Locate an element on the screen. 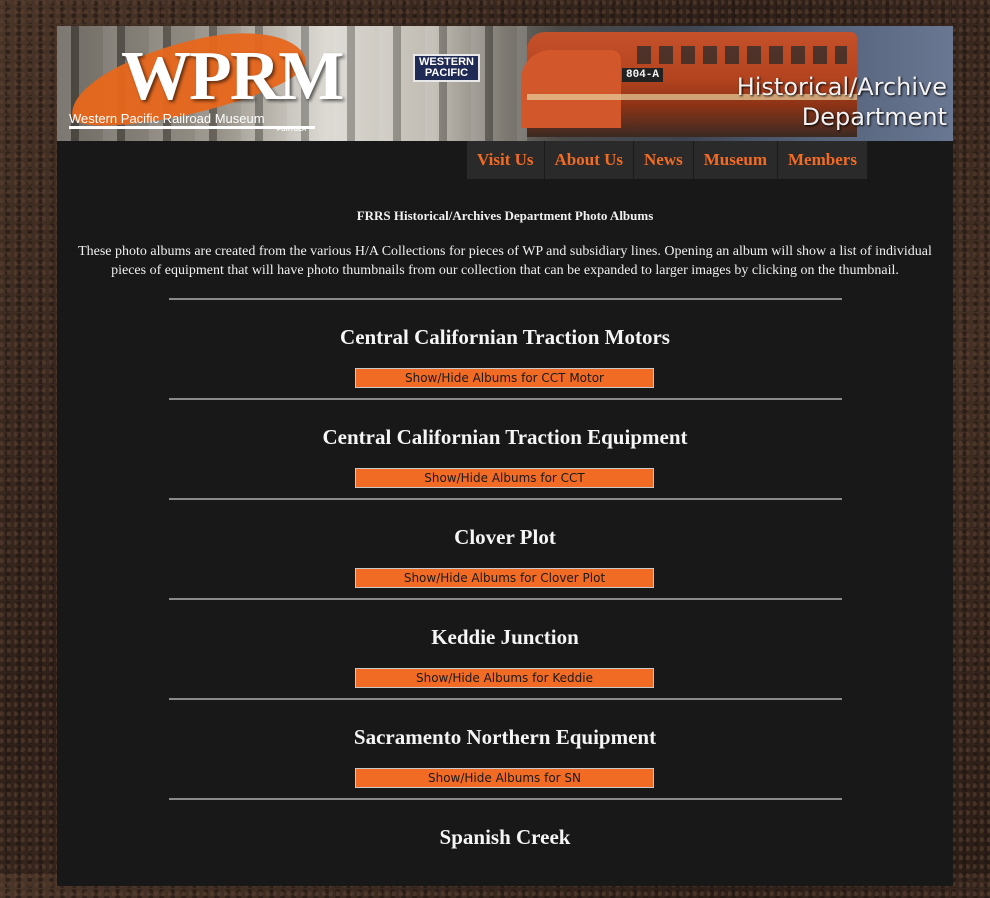  toggle-albums-cct-button: Show/Hide Albums for CCT is located at coordinates (504, 478).